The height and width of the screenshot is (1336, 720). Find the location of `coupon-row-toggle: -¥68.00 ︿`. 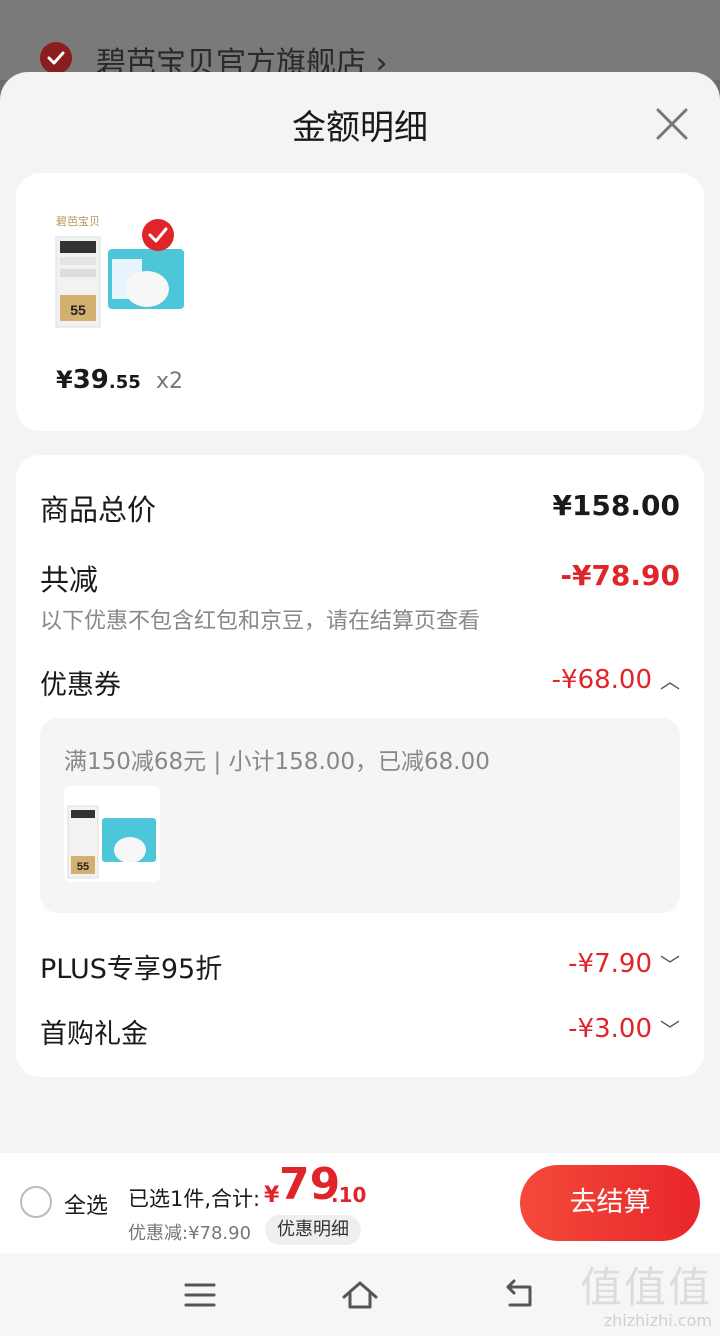

coupon-row-toggle: -¥68.00 ︿ is located at coordinates (616, 680).